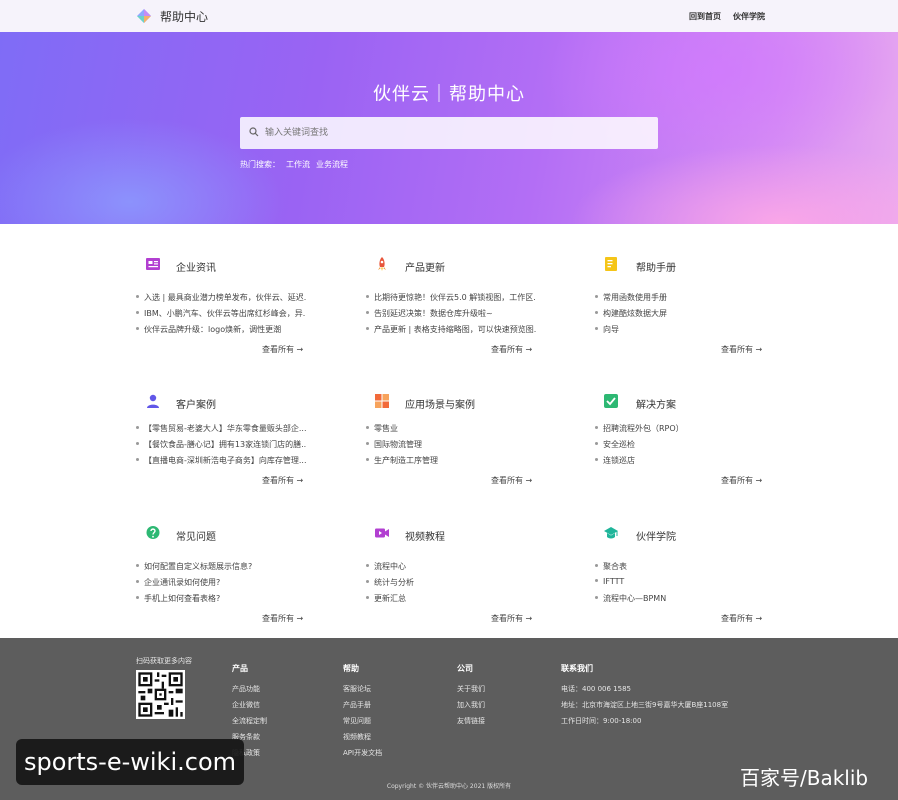 The image size is (898, 800). What do you see at coordinates (451, 598) in the screenshot?
I see `list-item: 更新汇总` at bounding box center [451, 598].